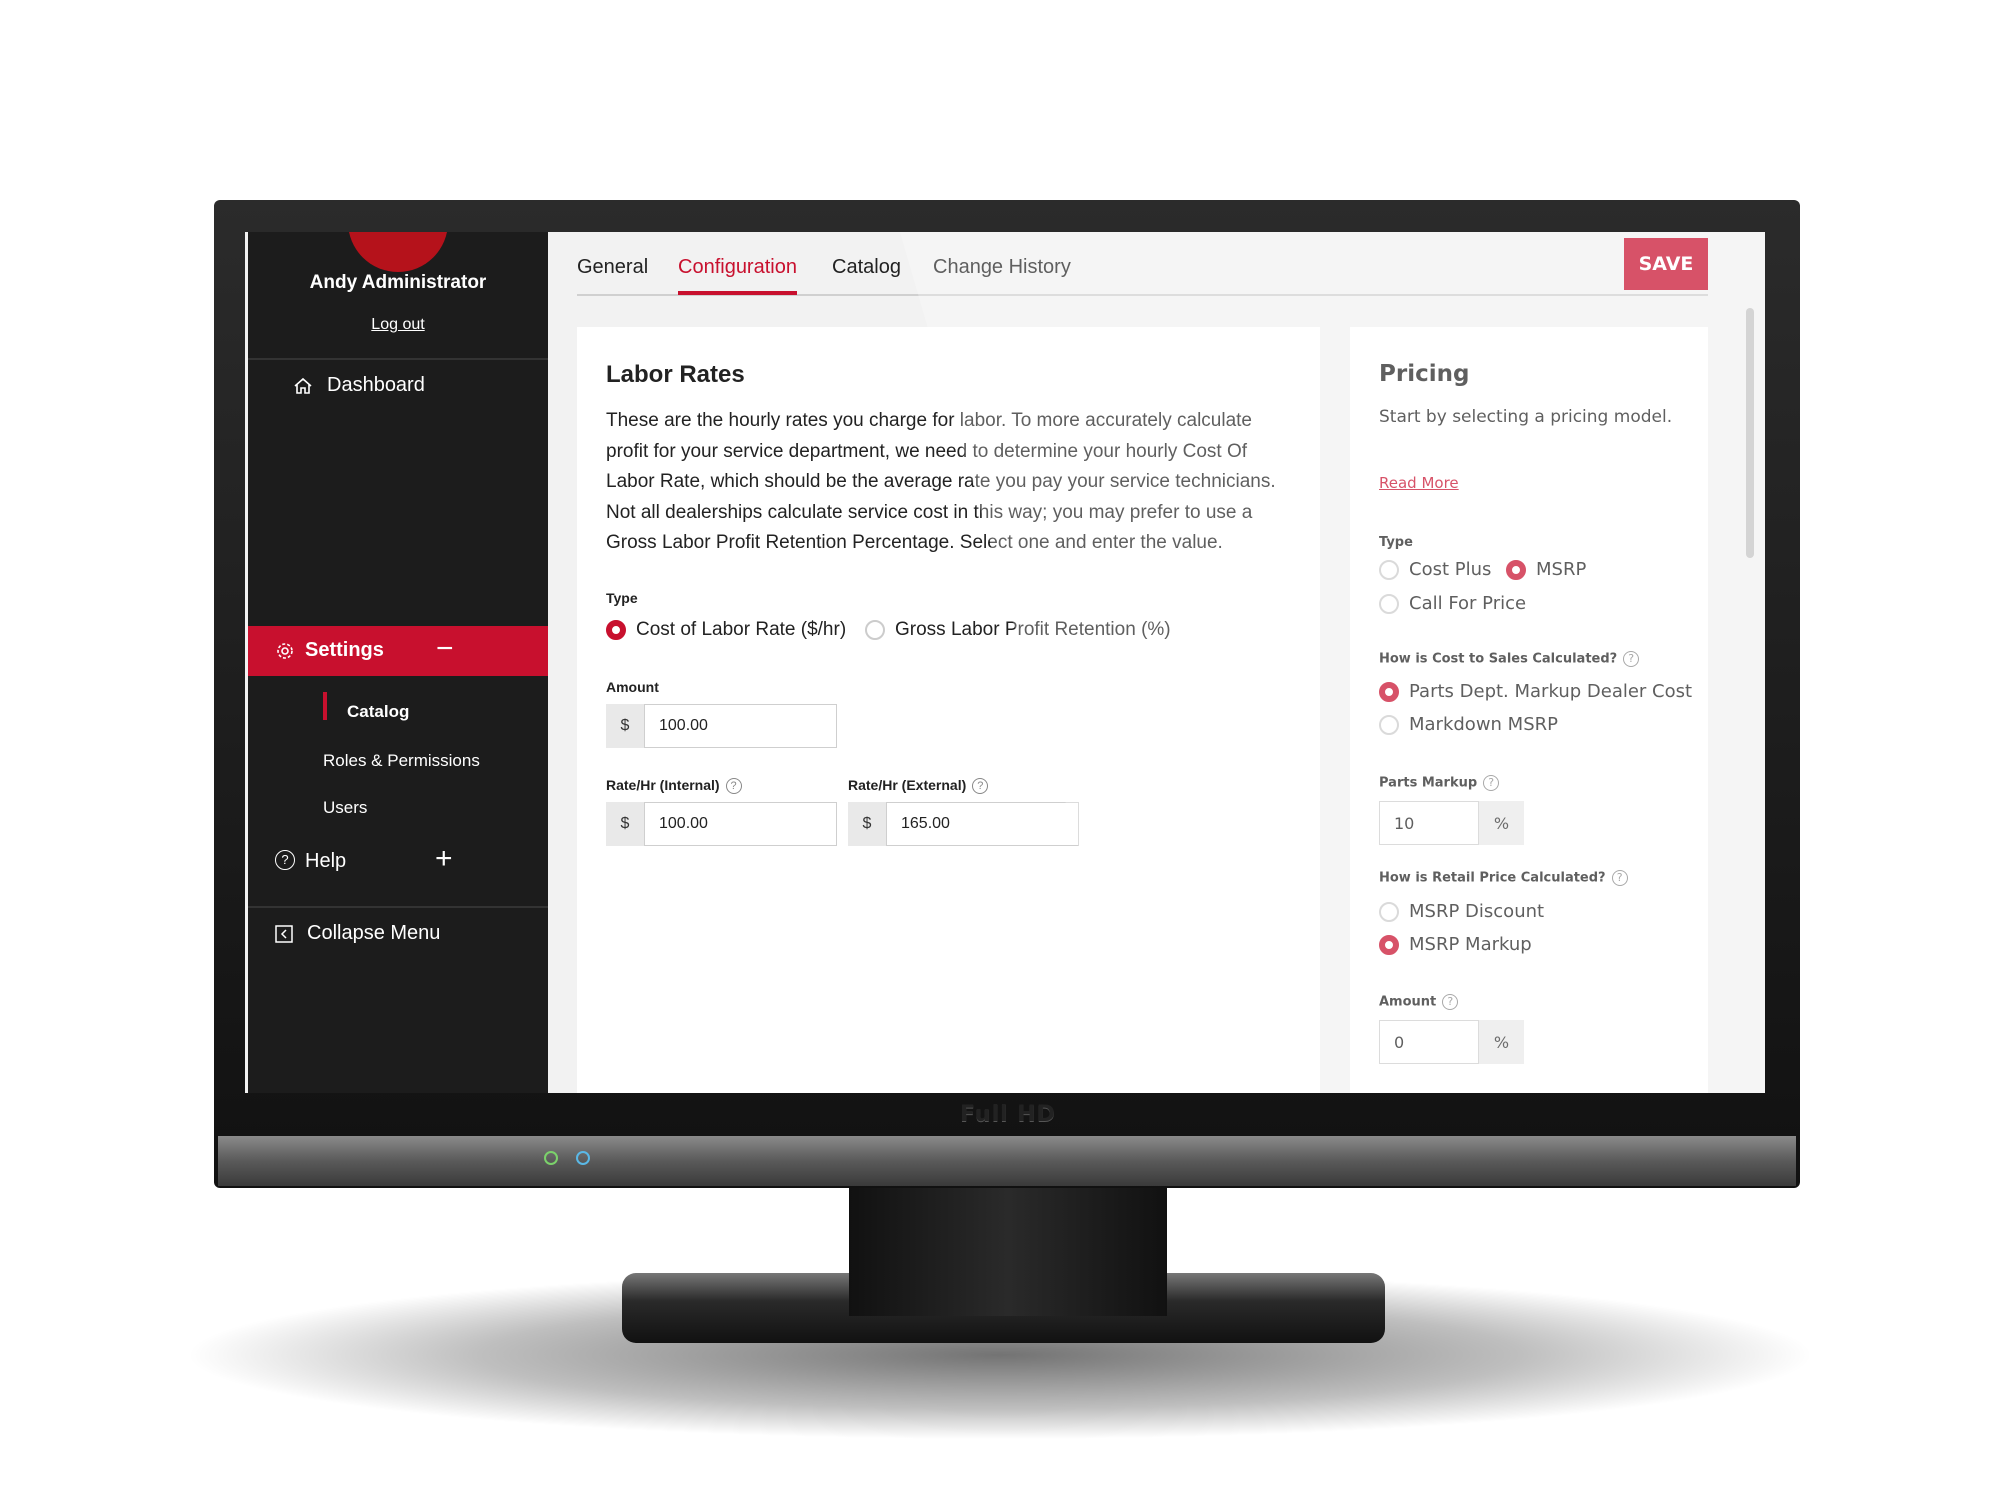  What do you see at coordinates (401, 761) in the screenshot?
I see `sidebar-subitem-roles: Roles & Permissions` at bounding box center [401, 761].